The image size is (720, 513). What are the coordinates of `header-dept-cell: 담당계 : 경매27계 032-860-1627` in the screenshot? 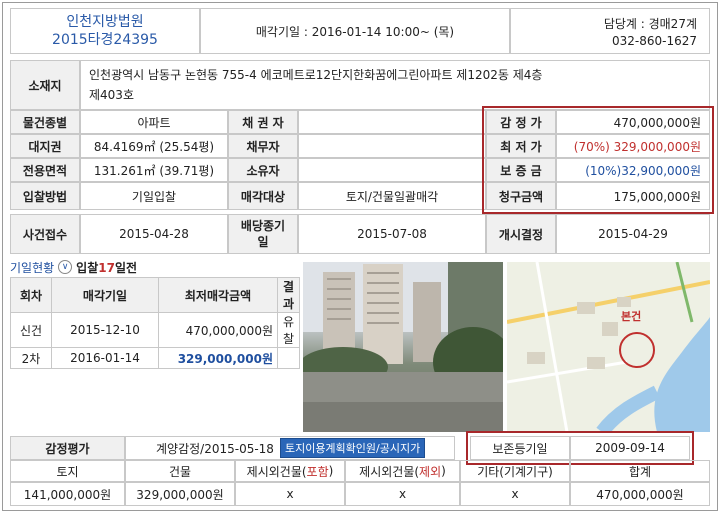 It's located at (610, 31).